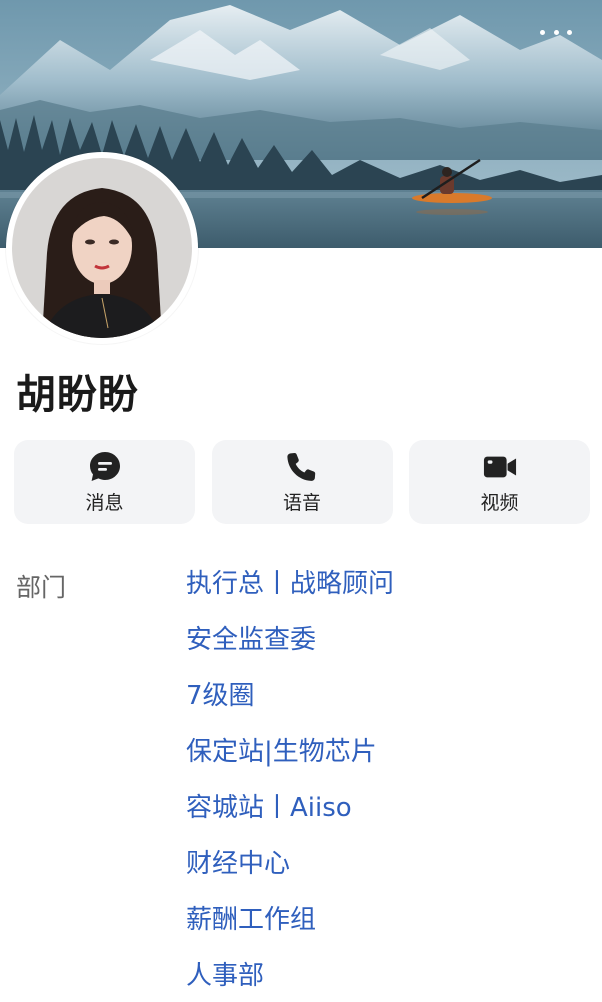 The image size is (602, 1002). I want to click on message-button: 消息, so click(104, 482).